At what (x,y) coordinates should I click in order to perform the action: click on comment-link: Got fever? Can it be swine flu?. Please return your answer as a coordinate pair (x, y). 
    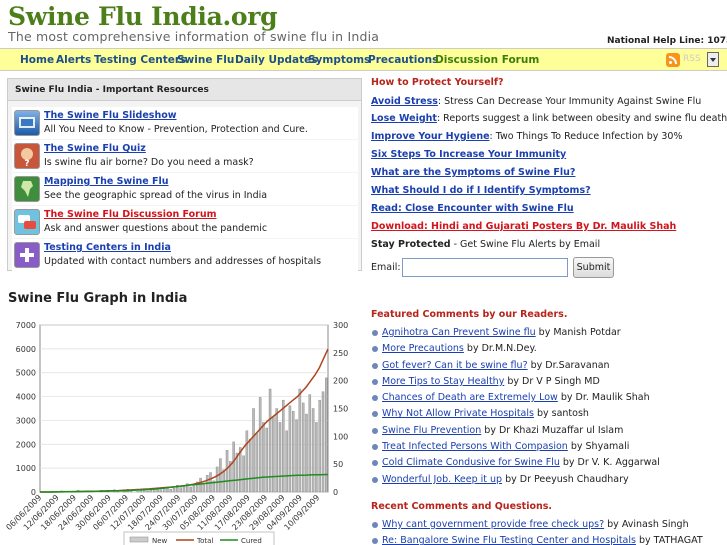
    Looking at the image, I should click on (455, 365).